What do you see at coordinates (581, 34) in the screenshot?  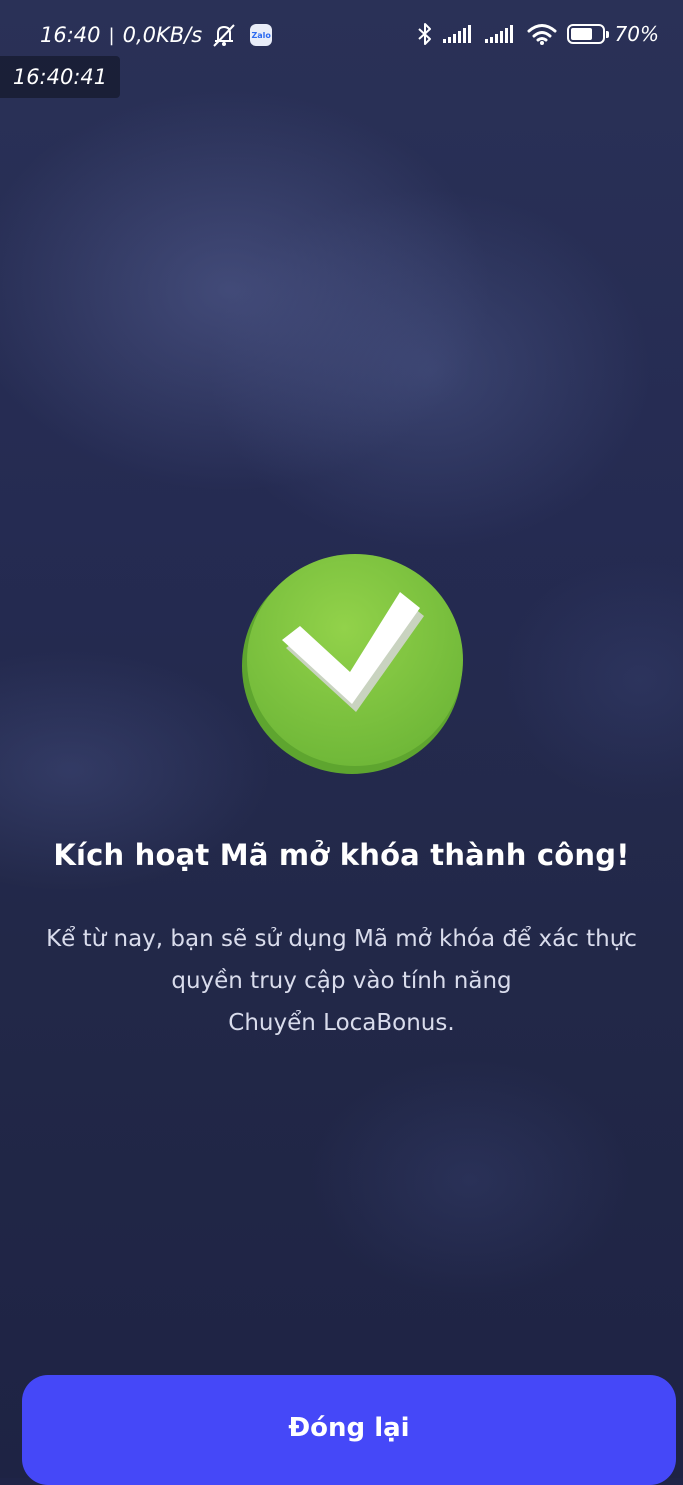 I see `battery-level-fill` at bounding box center [581, 34].